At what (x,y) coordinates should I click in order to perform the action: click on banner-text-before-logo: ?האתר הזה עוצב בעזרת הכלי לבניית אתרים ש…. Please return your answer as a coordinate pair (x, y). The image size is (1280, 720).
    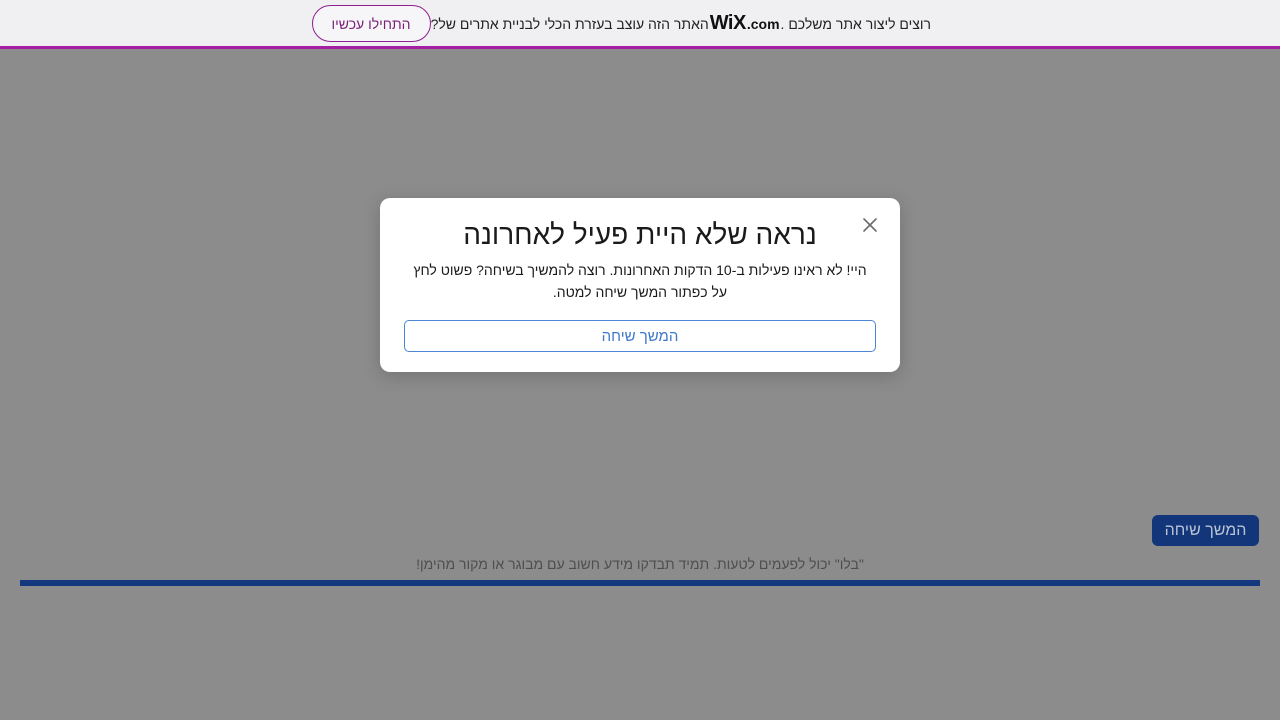
    Looking at the image, I should click on (569, 23).